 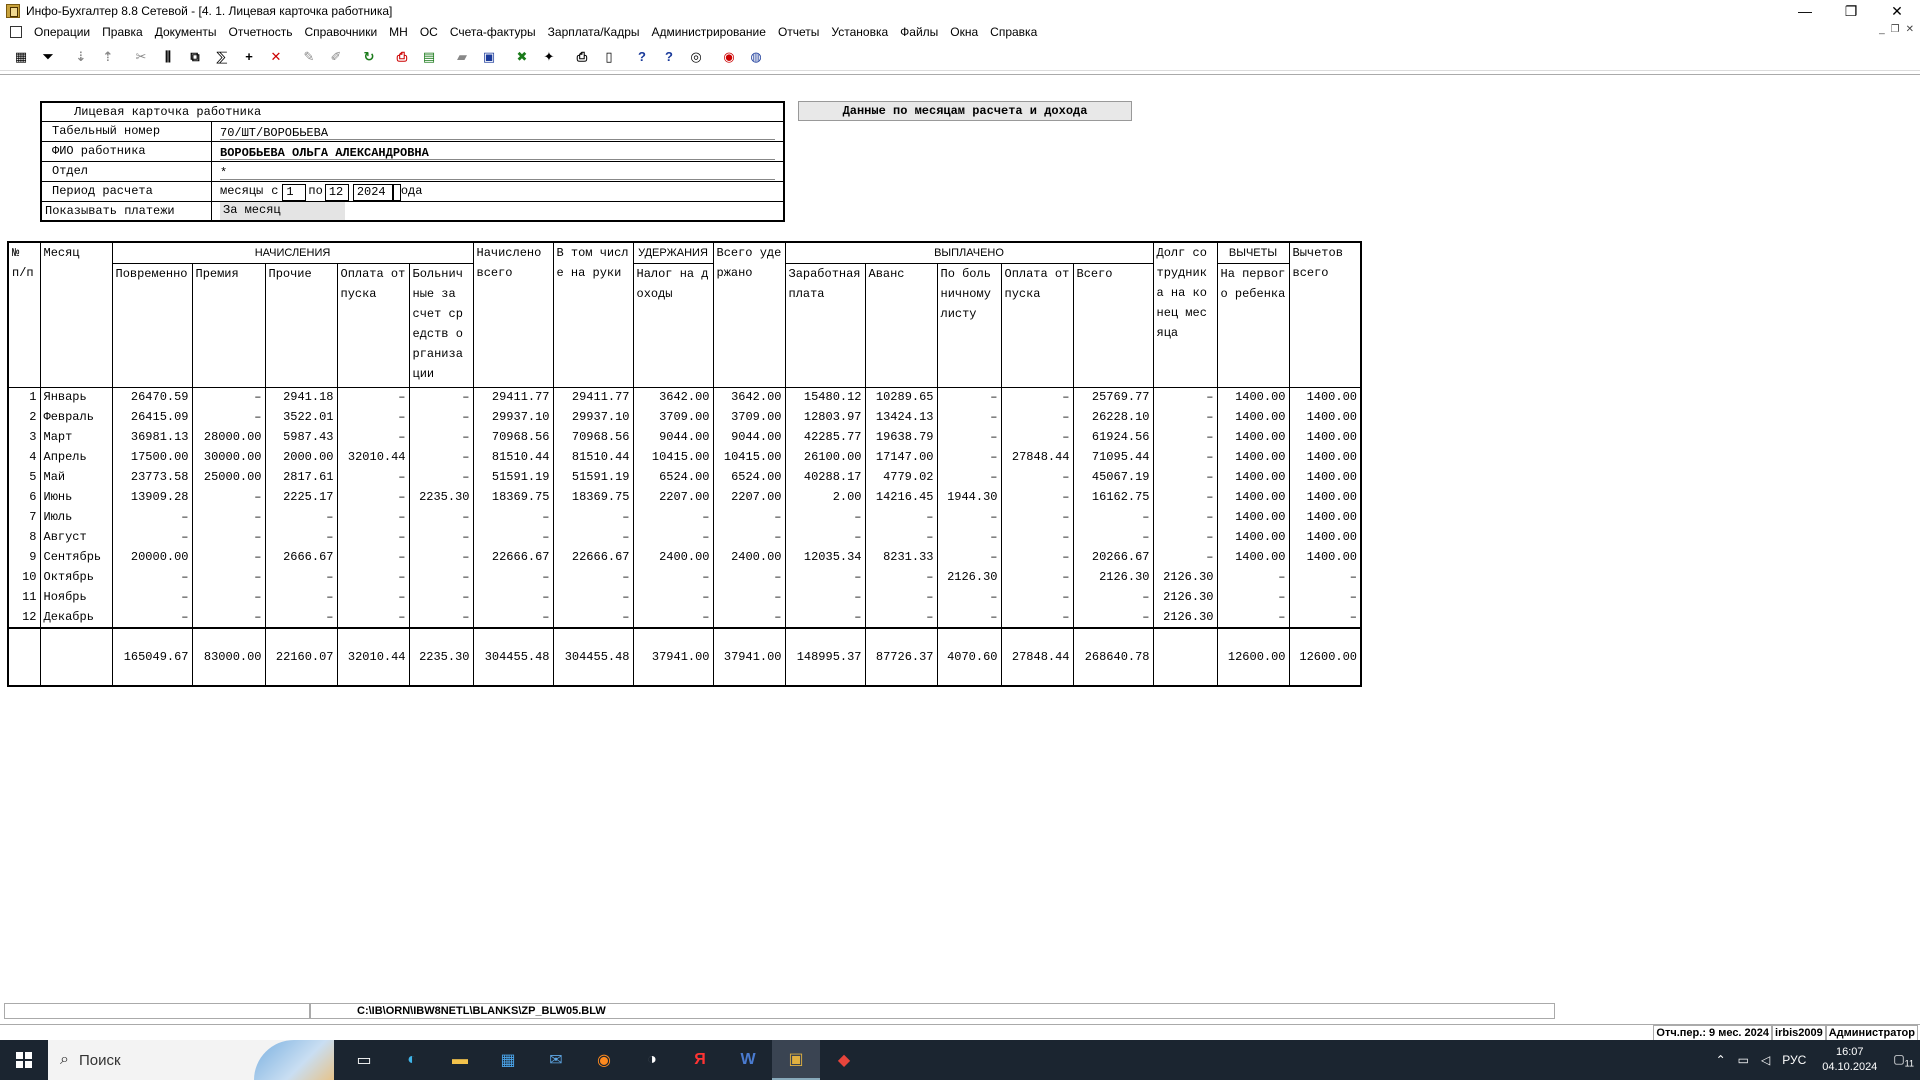 I want to click on header-paid: ВЫПЛАЧЕНО, so click(x=969, y=252).